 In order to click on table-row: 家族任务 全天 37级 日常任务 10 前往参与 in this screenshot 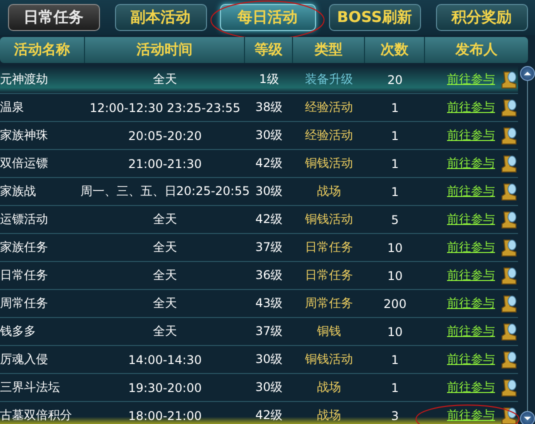, I will do `click(259, 248)`.